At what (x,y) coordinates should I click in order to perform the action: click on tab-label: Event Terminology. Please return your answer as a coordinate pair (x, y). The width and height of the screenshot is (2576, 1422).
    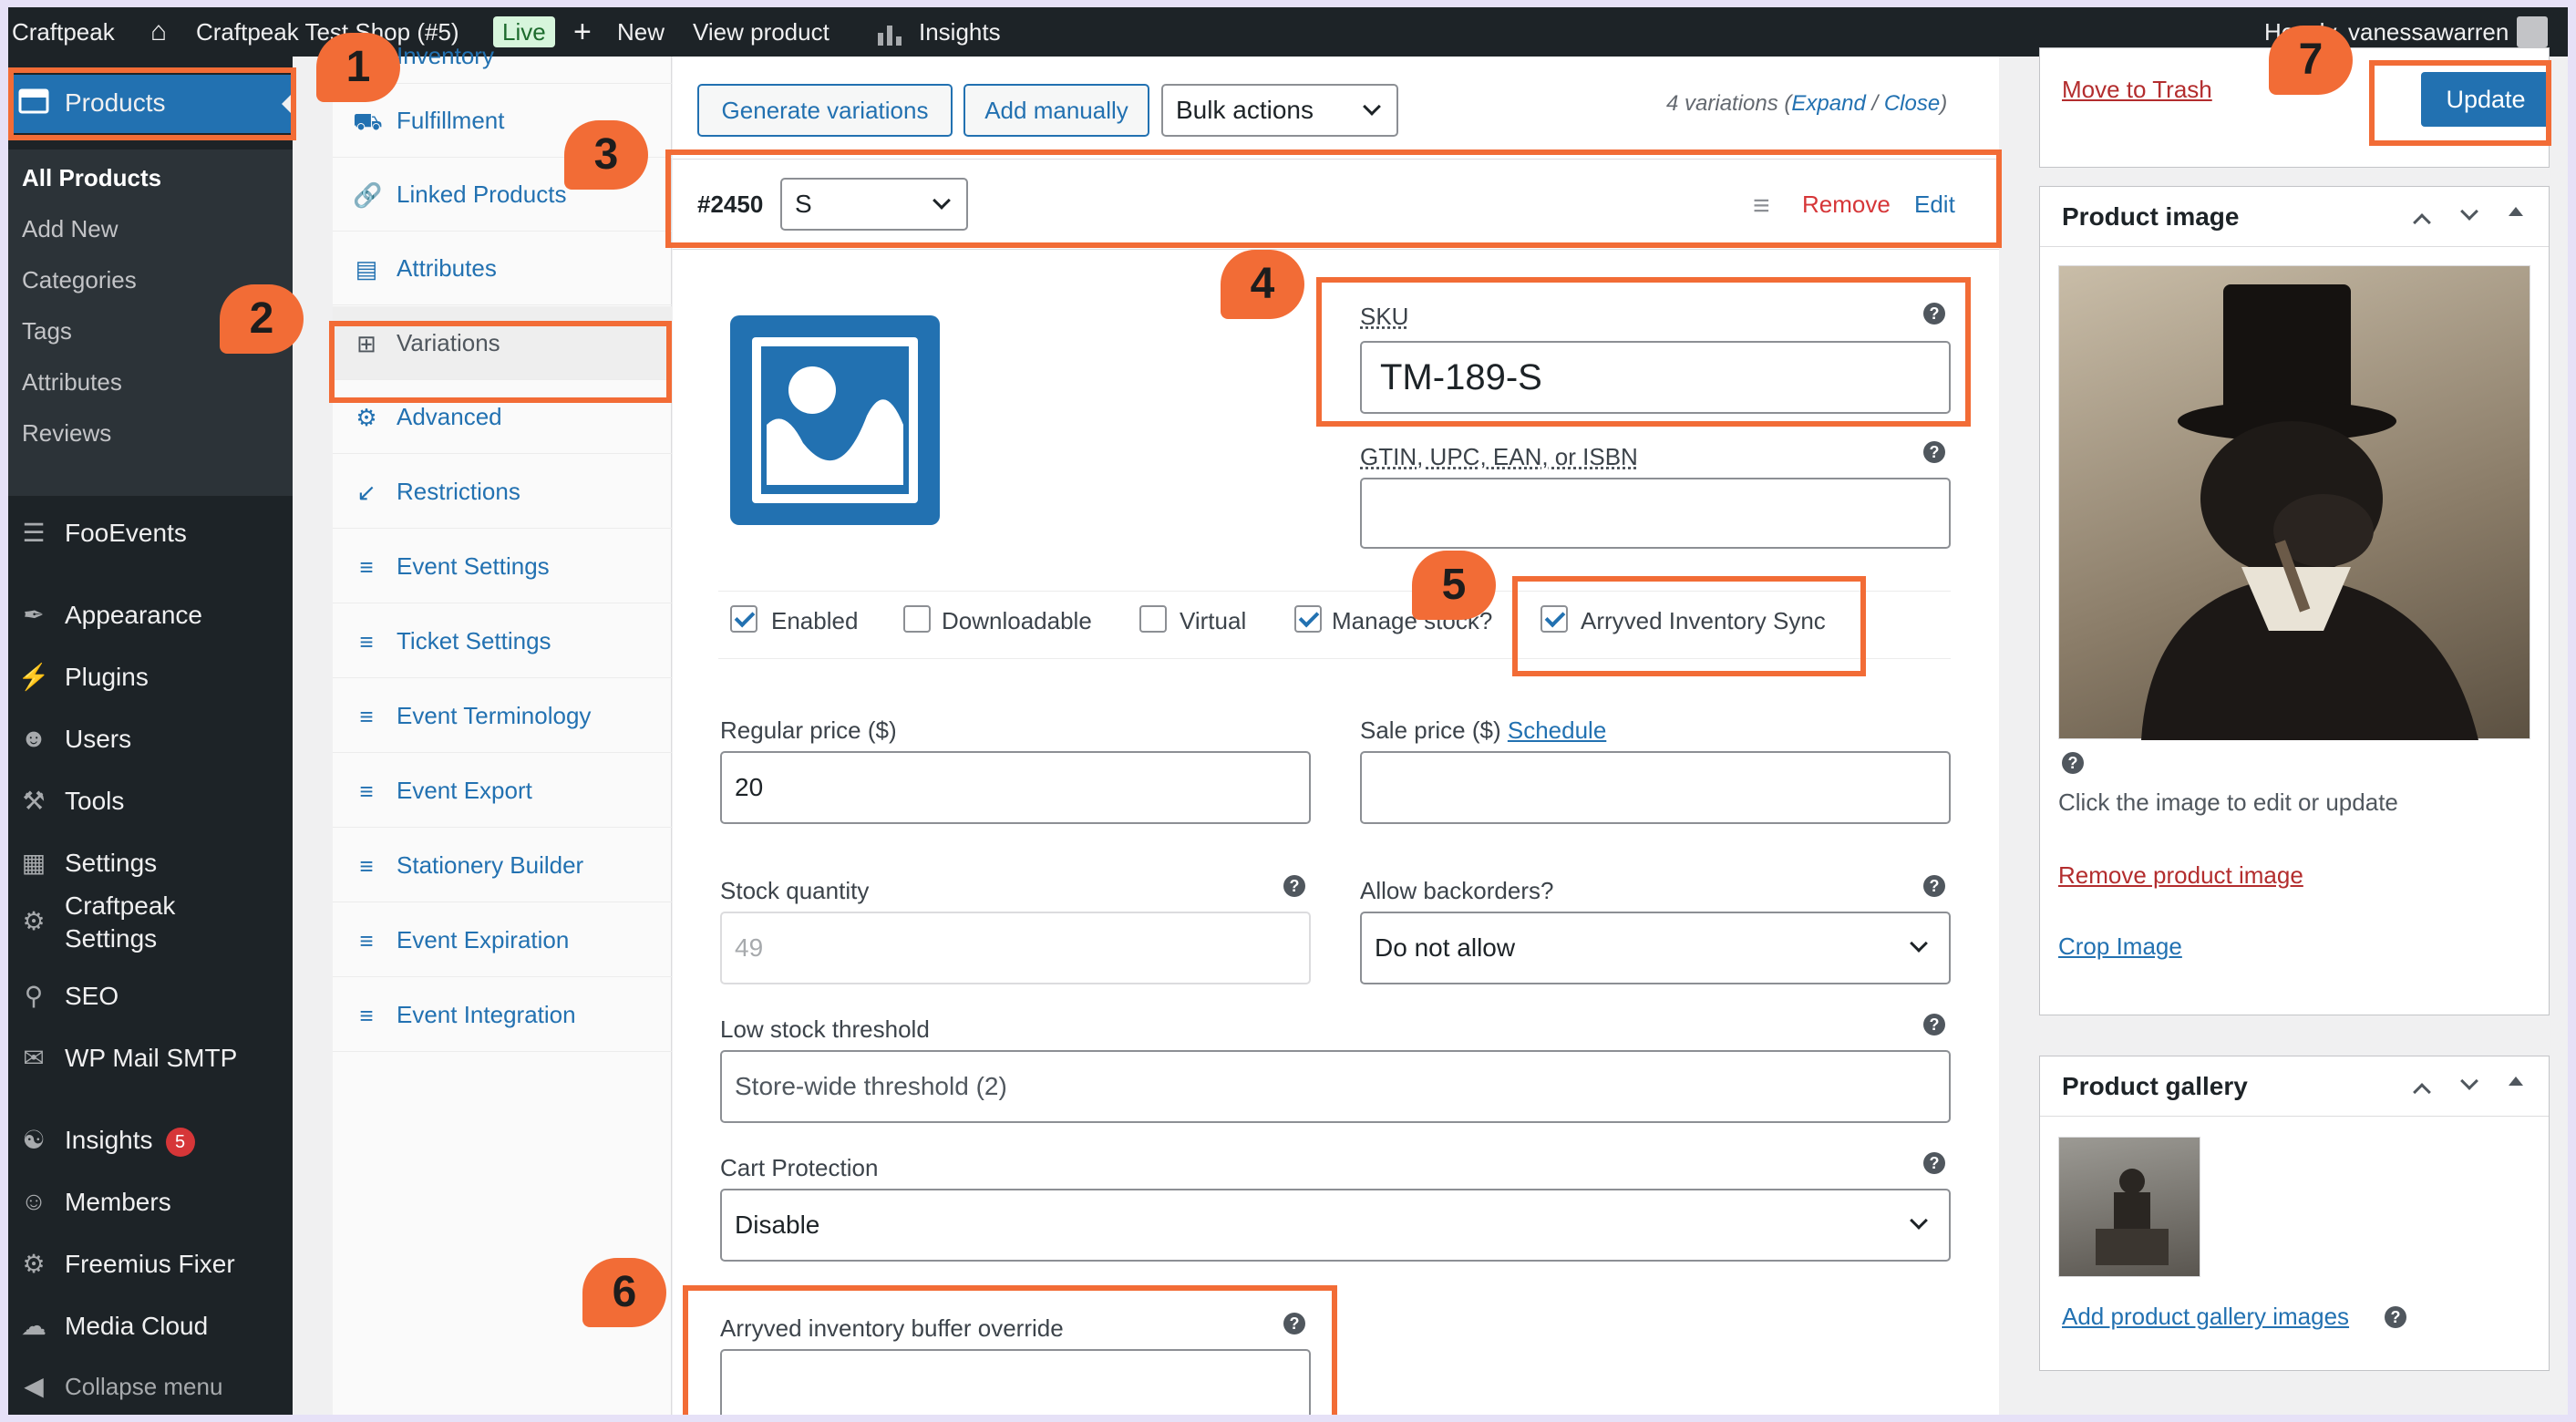
    Looking at the image, I should click on (494, 715).